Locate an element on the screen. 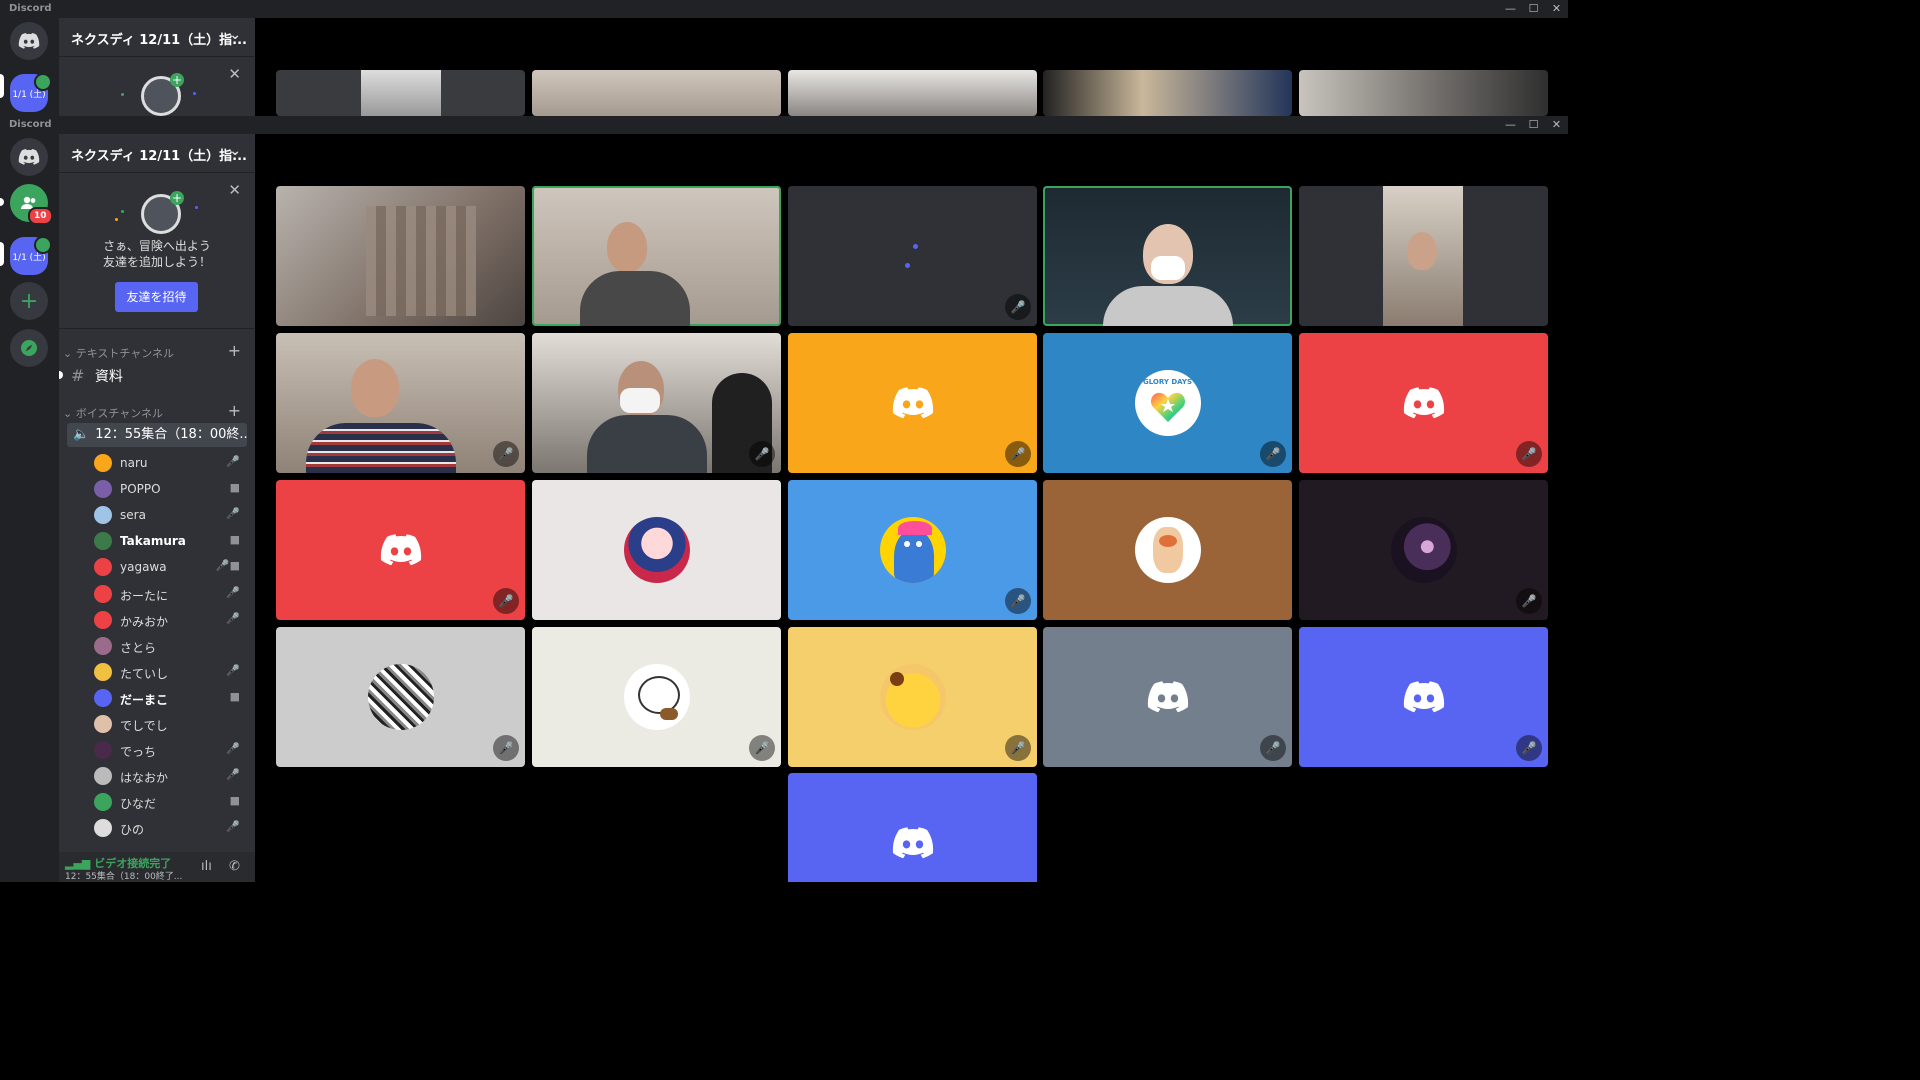 This screenshot has height=1080, width=1920. voice-member: おーたに 🎤 is located at coordinates (170, 594).